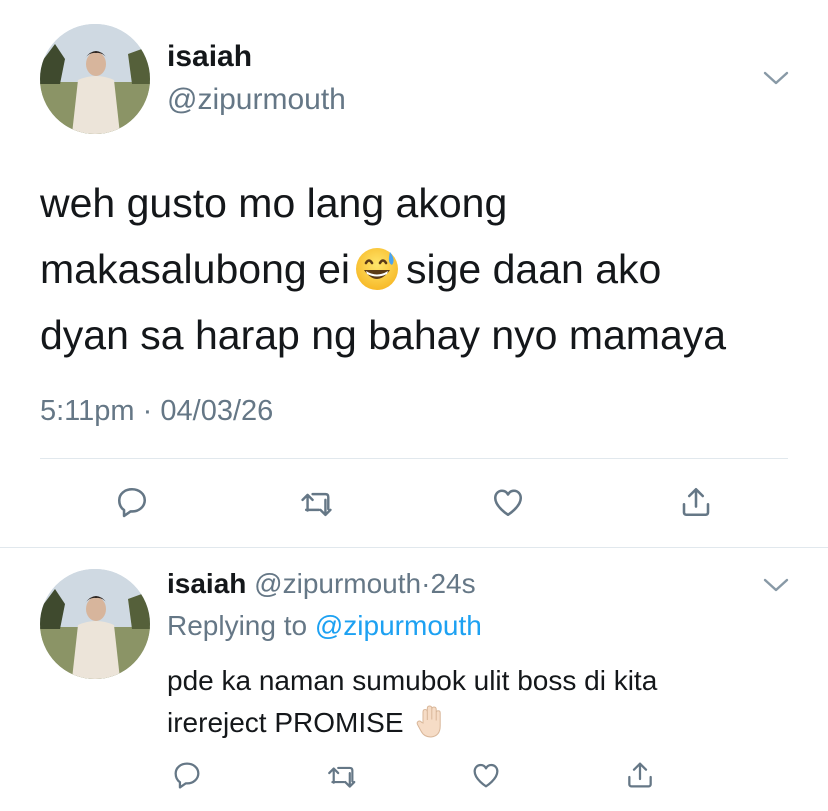  I want to click on tweet-timestamp: 5:11pm · 04/03/26, so click(156, 411).